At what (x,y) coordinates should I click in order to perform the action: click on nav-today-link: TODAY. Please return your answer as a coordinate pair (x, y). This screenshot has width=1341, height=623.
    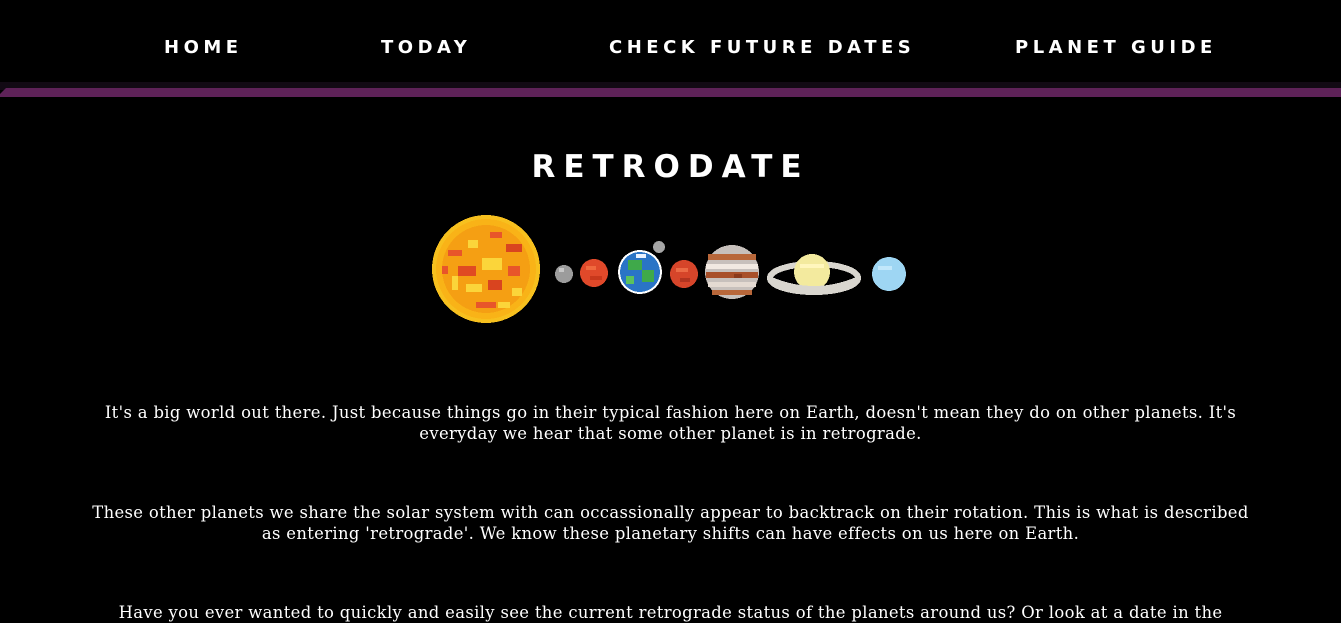
    Looking at the image, I should click on (426, 48).